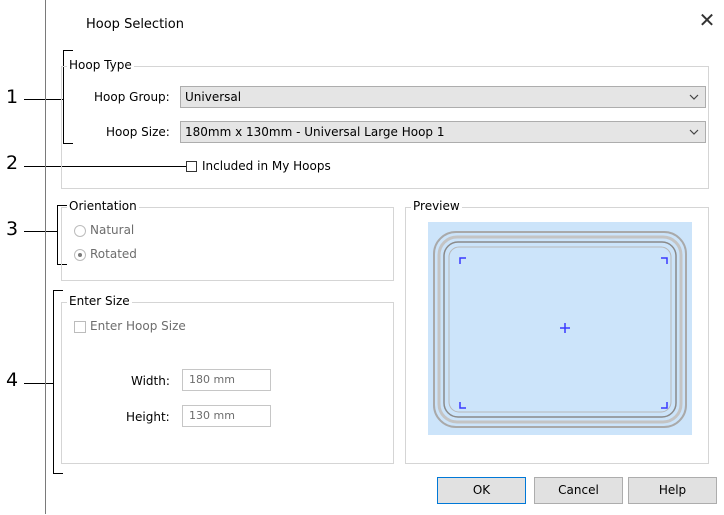 The height and width of the screenshot is (515, 724). Describe the element at coordinates (138, 132) in the screenshot. I see `hoop-size-label: Hoop Size:` at that location.